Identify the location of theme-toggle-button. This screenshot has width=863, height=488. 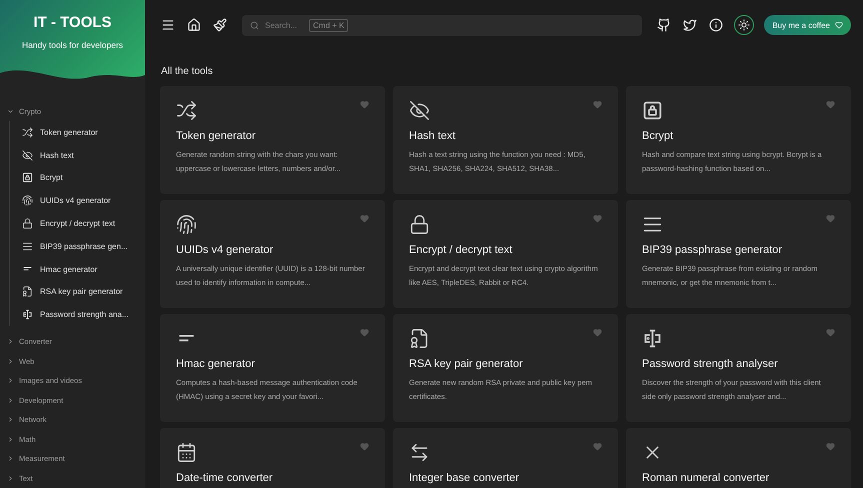
(744, 25).